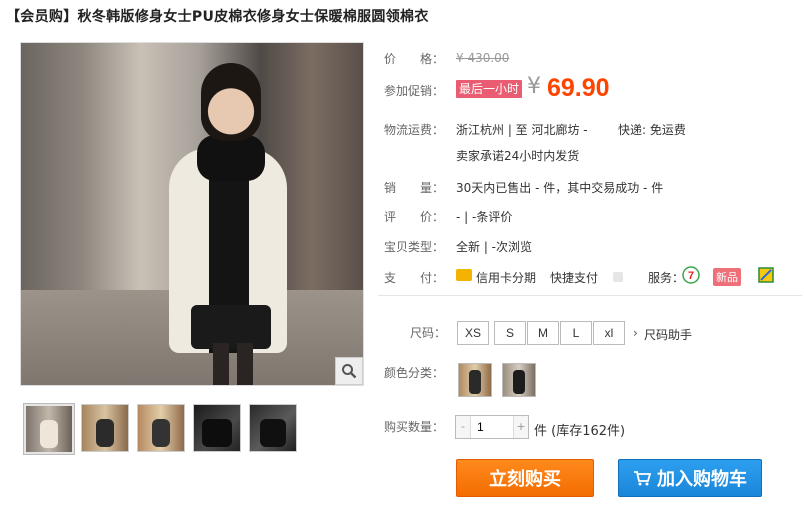 The image size is (804, 507). What do you see at coordinates (576, 333) in the screenshot?
I see `size-option-l: L` at bounding box center [576, 333].